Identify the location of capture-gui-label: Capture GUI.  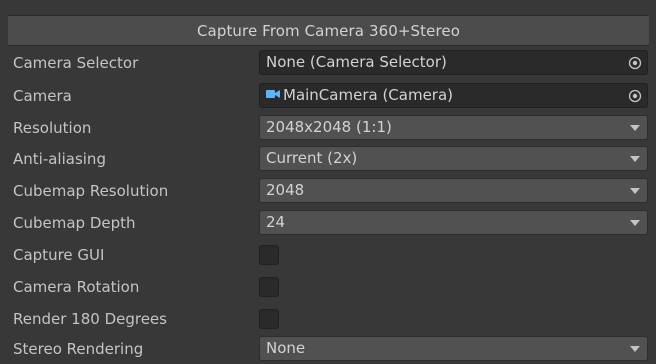
(59, 255).